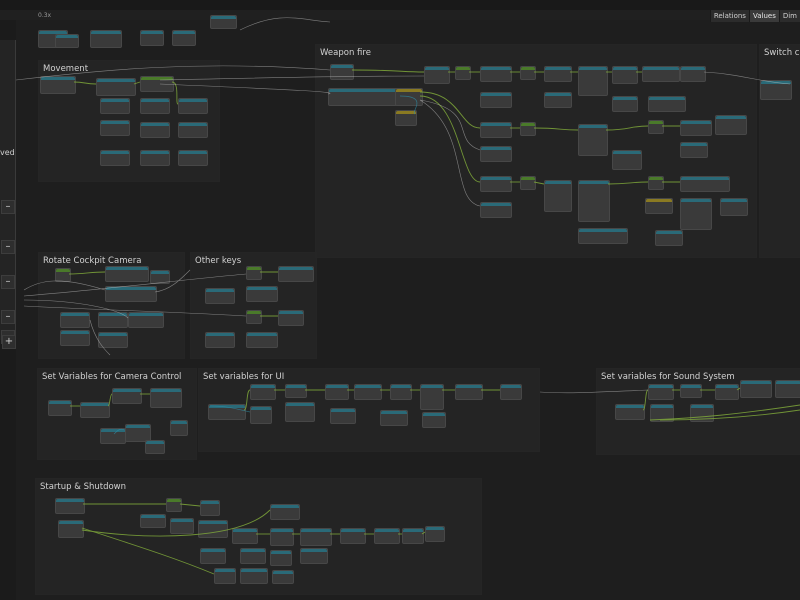 This screenshot has height=600, width=800. Describe the element at coordinates (9, 342) in the screenshot. I see `add-button: +` at that location.